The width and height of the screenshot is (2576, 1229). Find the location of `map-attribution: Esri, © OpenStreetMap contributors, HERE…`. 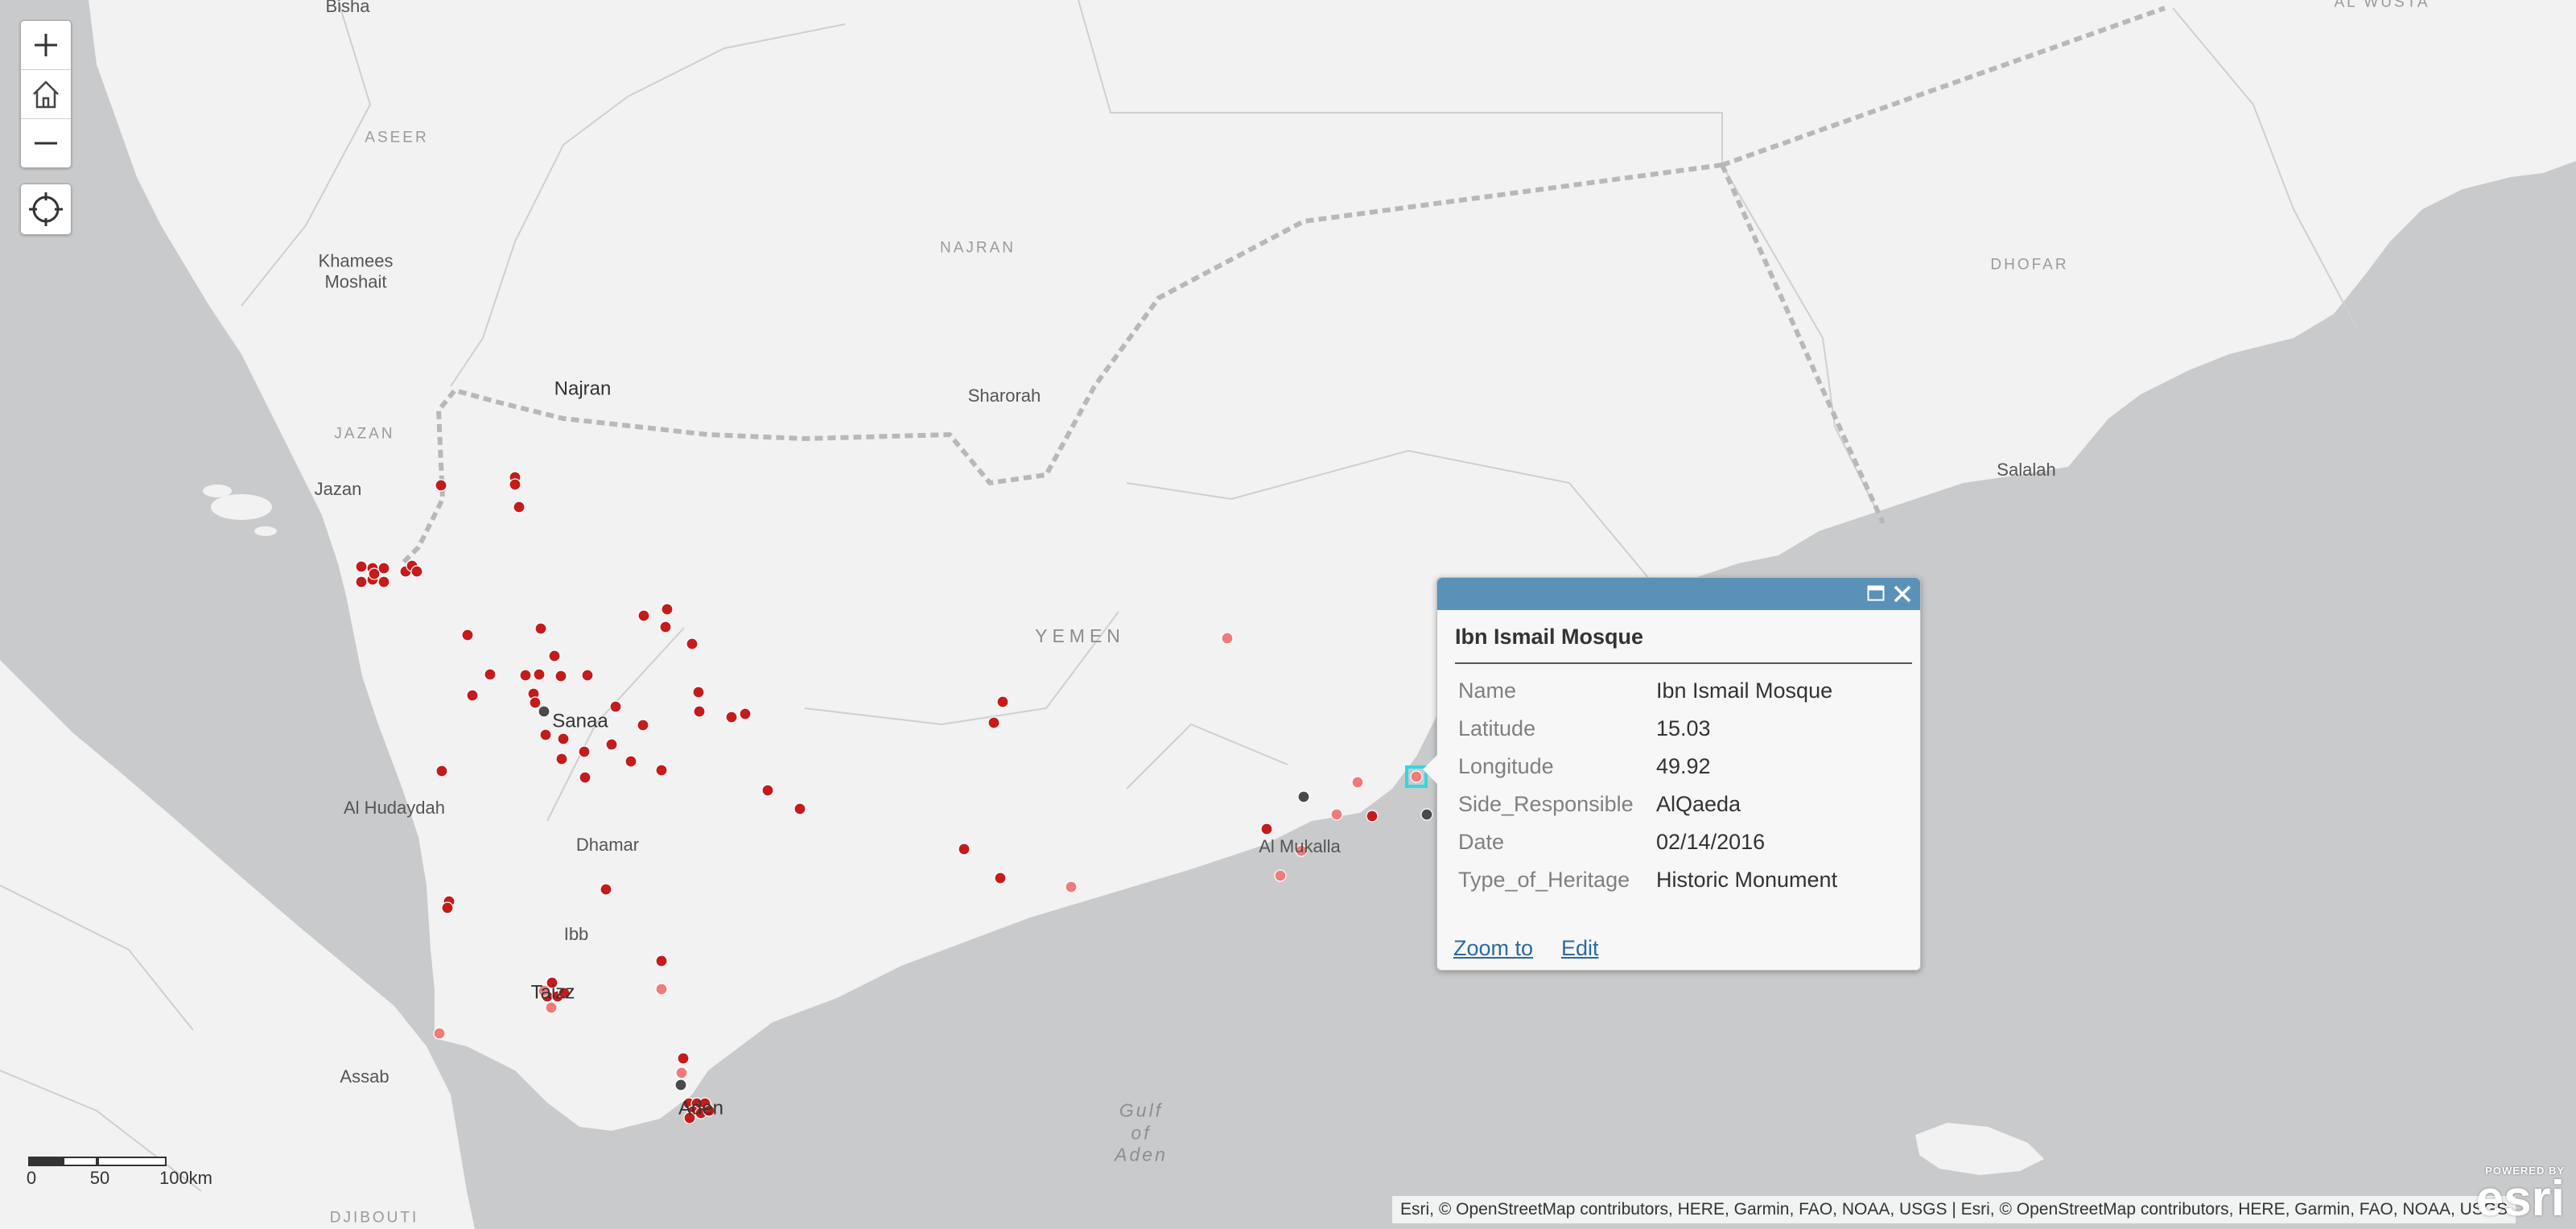

map-attribution: Esri, © OpenStreetMap contributors, HERE… is located at coordinates (1954, 1209).